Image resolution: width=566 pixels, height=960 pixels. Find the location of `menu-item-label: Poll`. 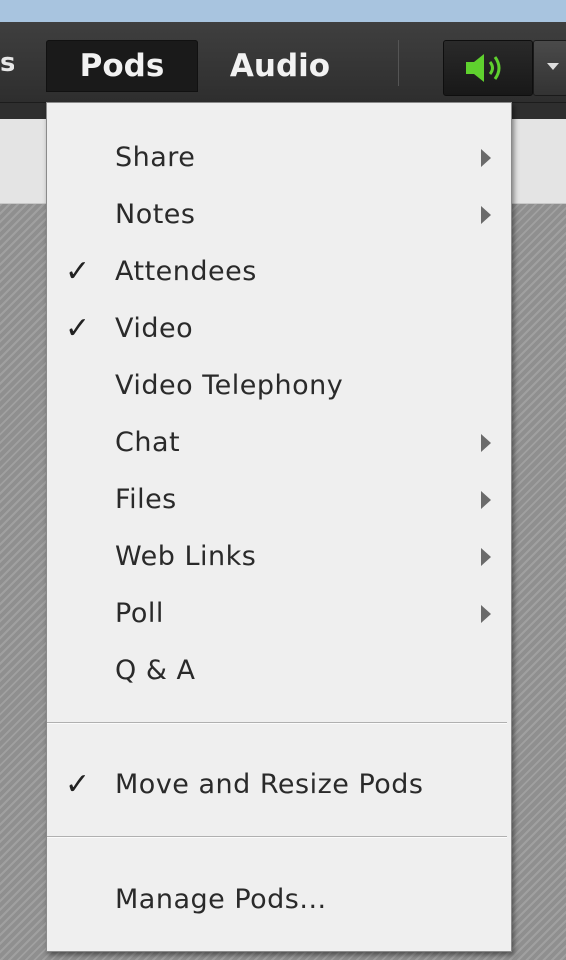

menu-item-label: Poll is located at coordinates (139, 613).